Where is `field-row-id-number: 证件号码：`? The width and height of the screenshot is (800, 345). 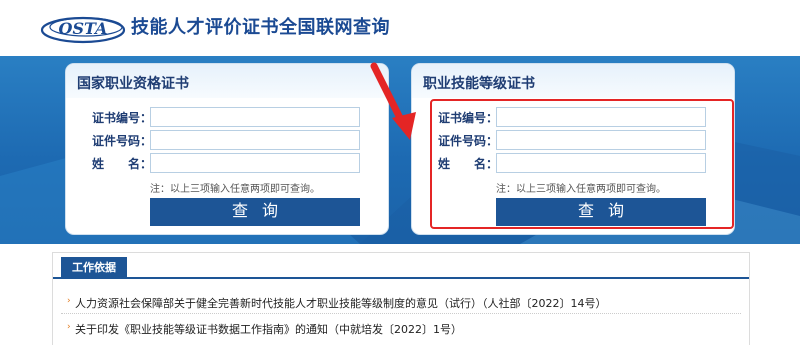 field-row-id-number: 证件号码： is located at coordinates (227, 140).